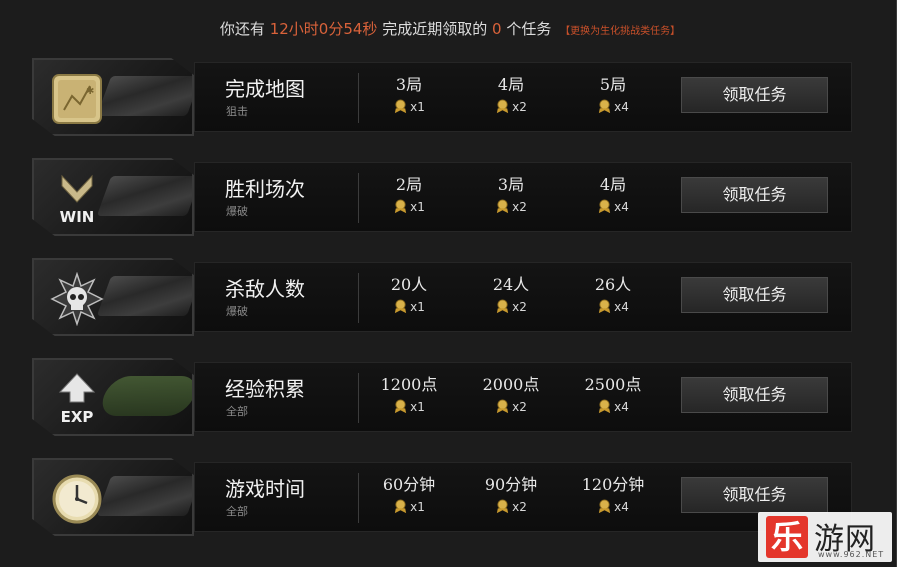 Image resolution: width=900 pixels, height=567 pixels. What do you see at coordinates (77, 499) in the screenshot?
I see `clock-icon` at bounding box center [77, 499].